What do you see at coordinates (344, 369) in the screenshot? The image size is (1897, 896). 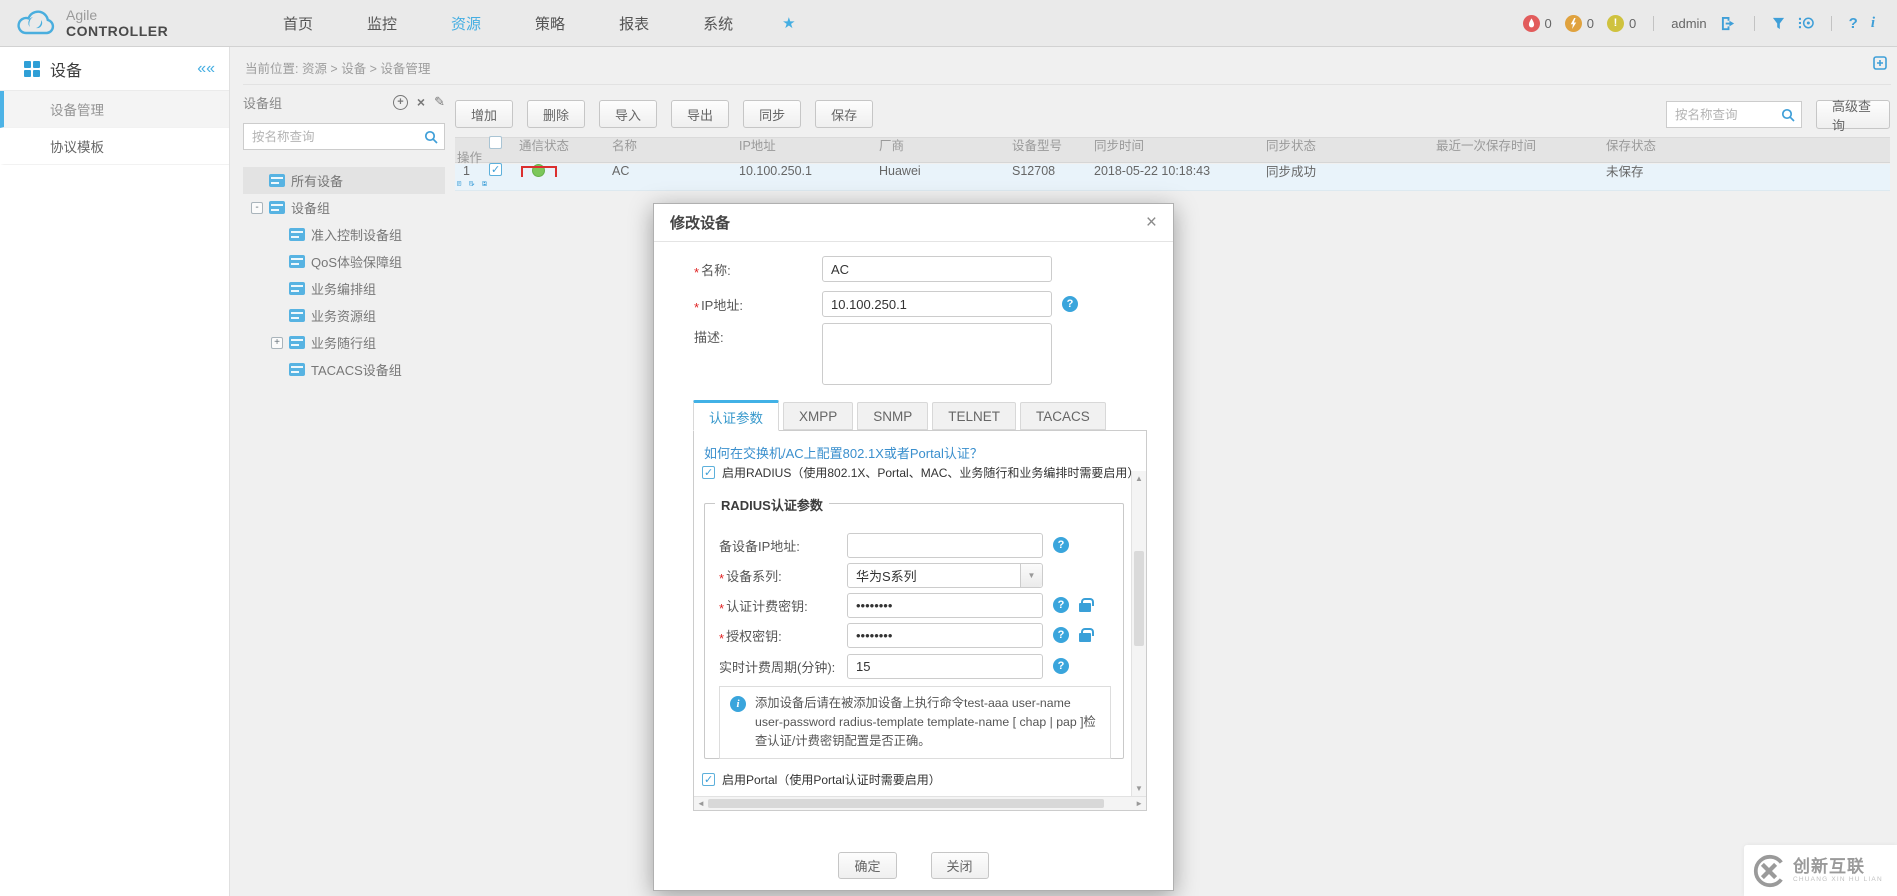 I see `tree-item-tacacs-group: TACACS设备组` at bounding box center [344, 369].